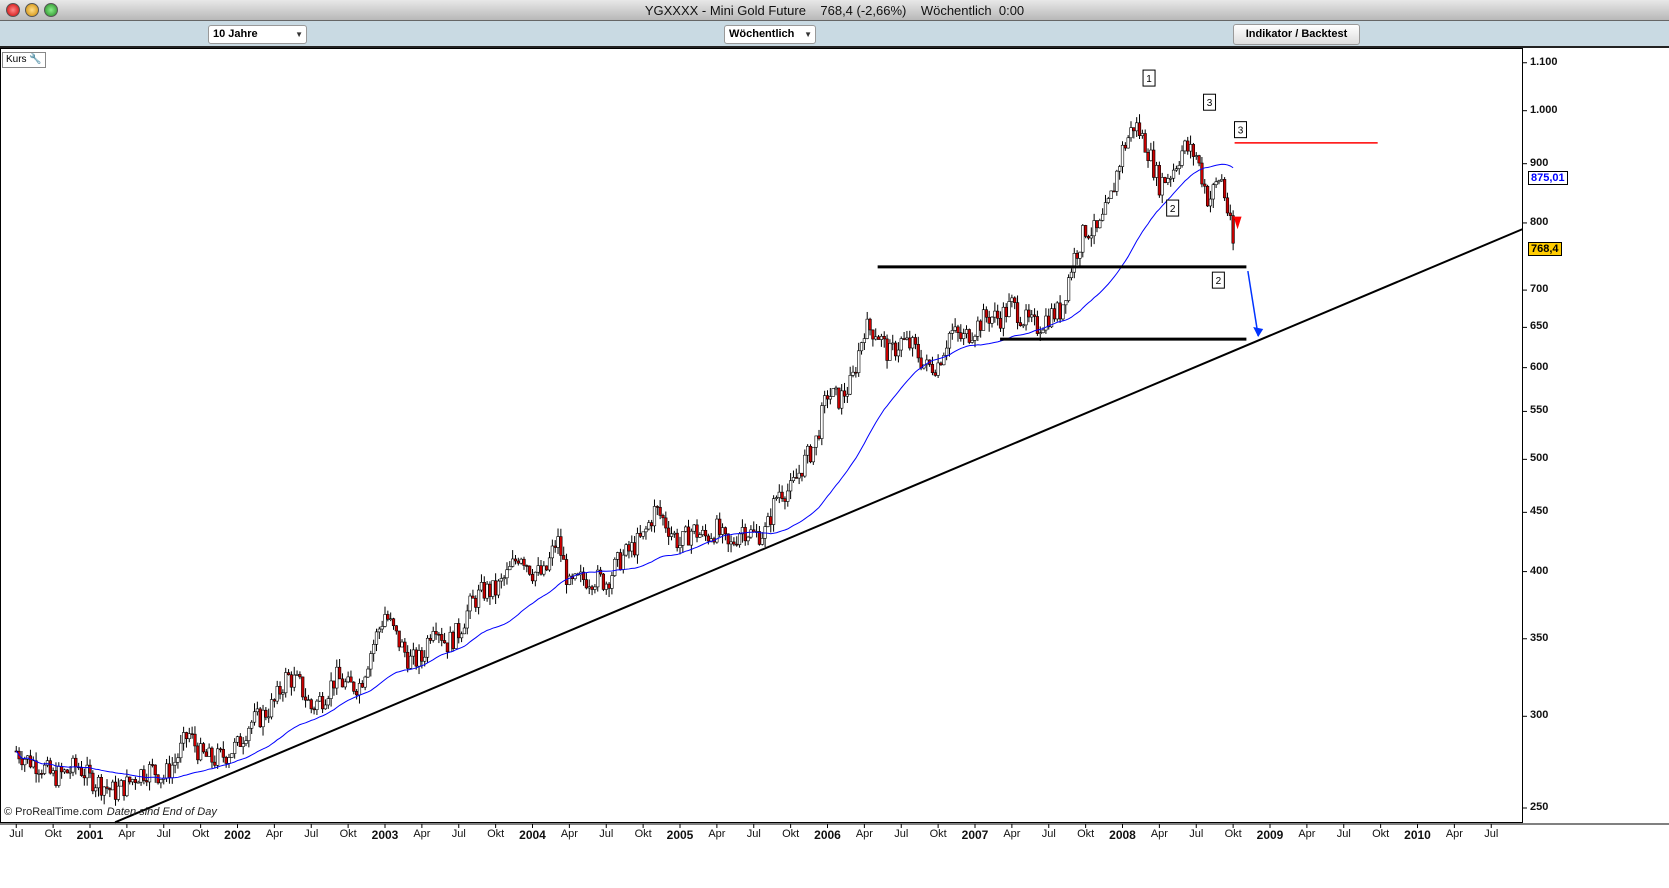  I want to click on wave-label: 2, so click(1219, 281).